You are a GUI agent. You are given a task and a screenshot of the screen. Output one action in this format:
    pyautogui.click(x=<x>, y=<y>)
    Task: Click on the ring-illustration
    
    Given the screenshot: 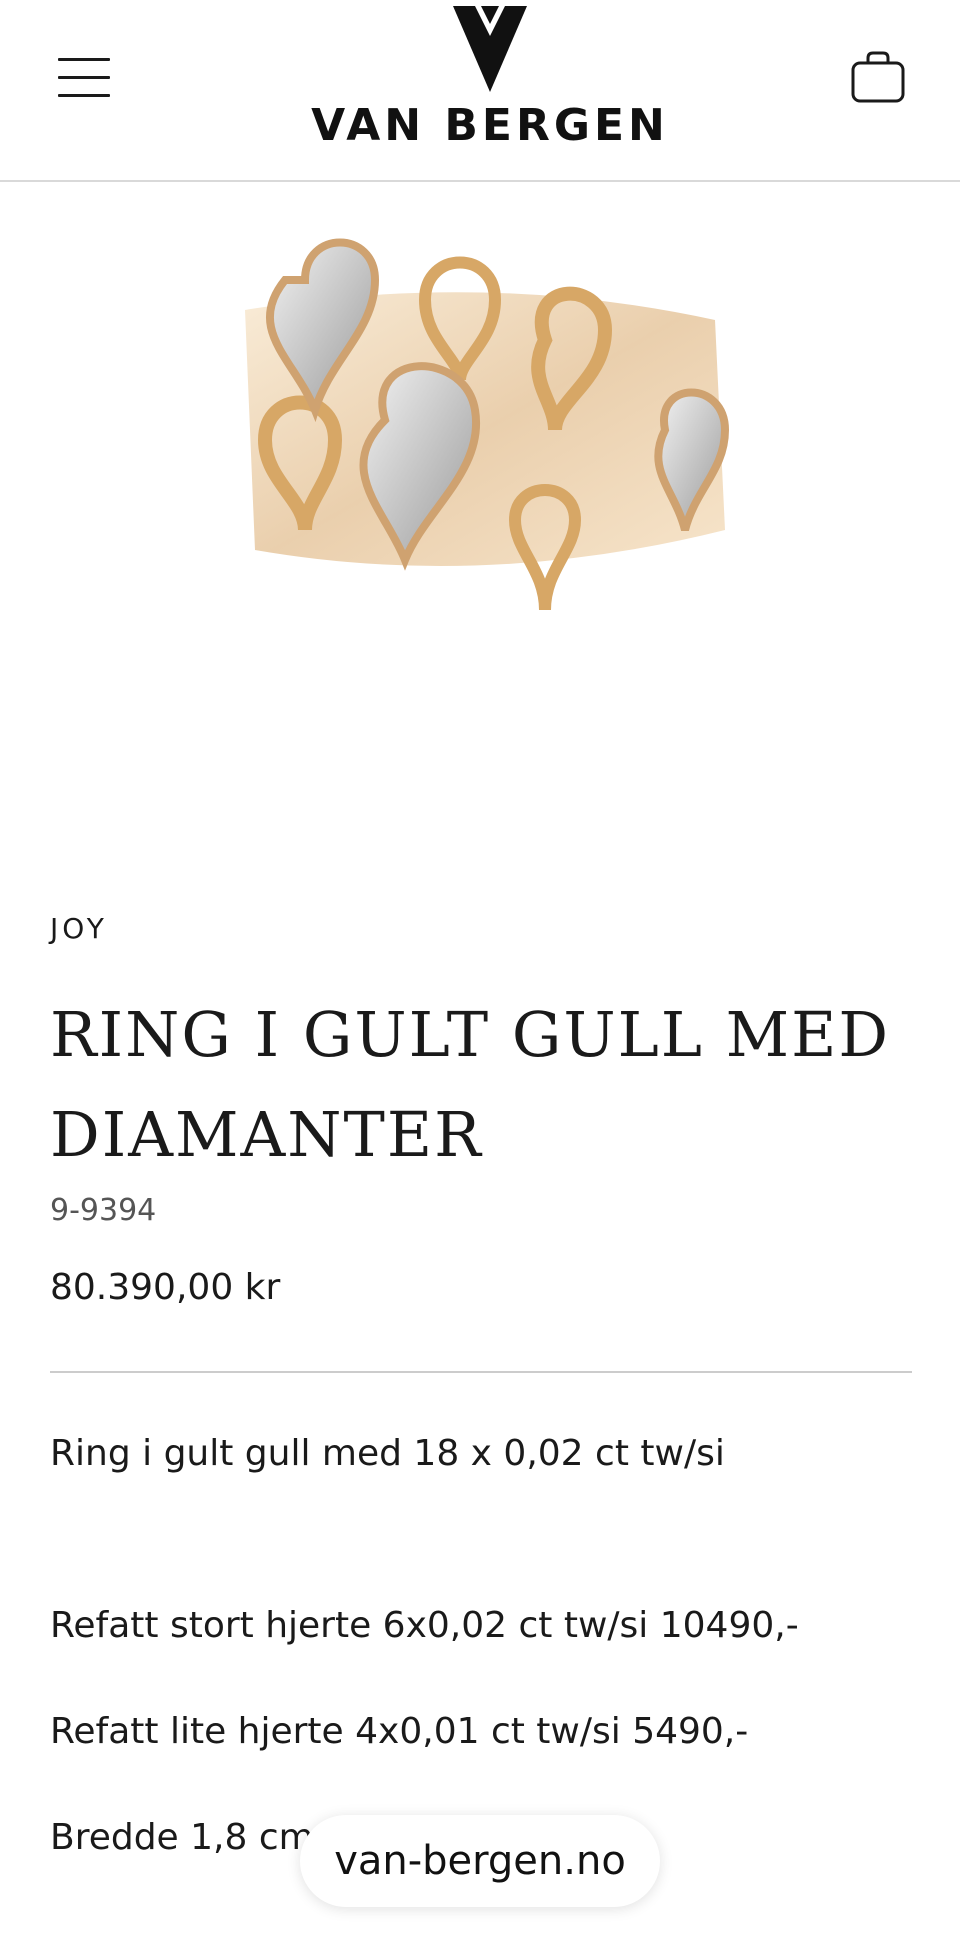 What is the action you would take?
    pyautogui.click(x=487, y=424)
    